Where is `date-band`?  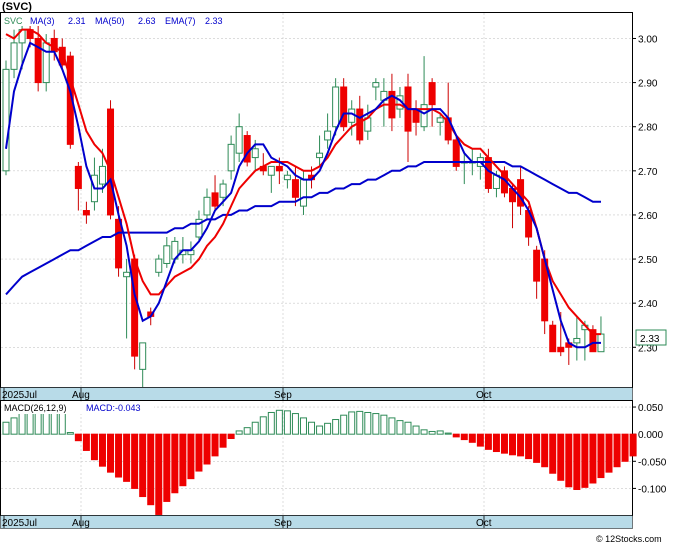 date-band is located at coordinates (316, 394).